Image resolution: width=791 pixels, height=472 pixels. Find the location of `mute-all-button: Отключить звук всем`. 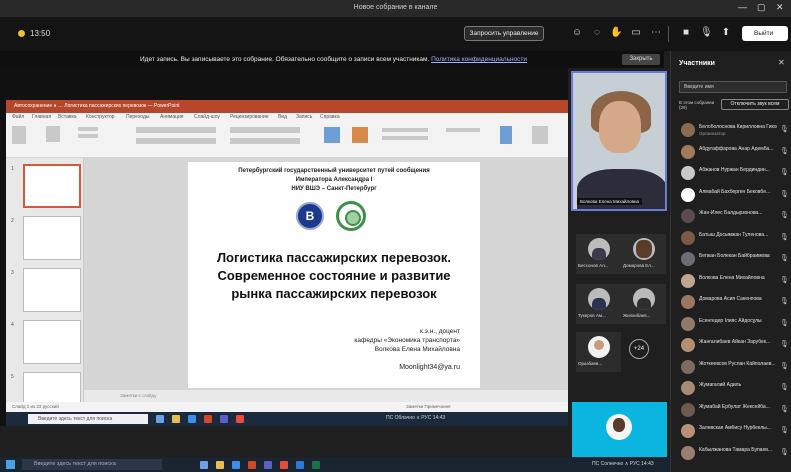

mute-all-button: Отключить звук всем is located at coordinates (755, 104).